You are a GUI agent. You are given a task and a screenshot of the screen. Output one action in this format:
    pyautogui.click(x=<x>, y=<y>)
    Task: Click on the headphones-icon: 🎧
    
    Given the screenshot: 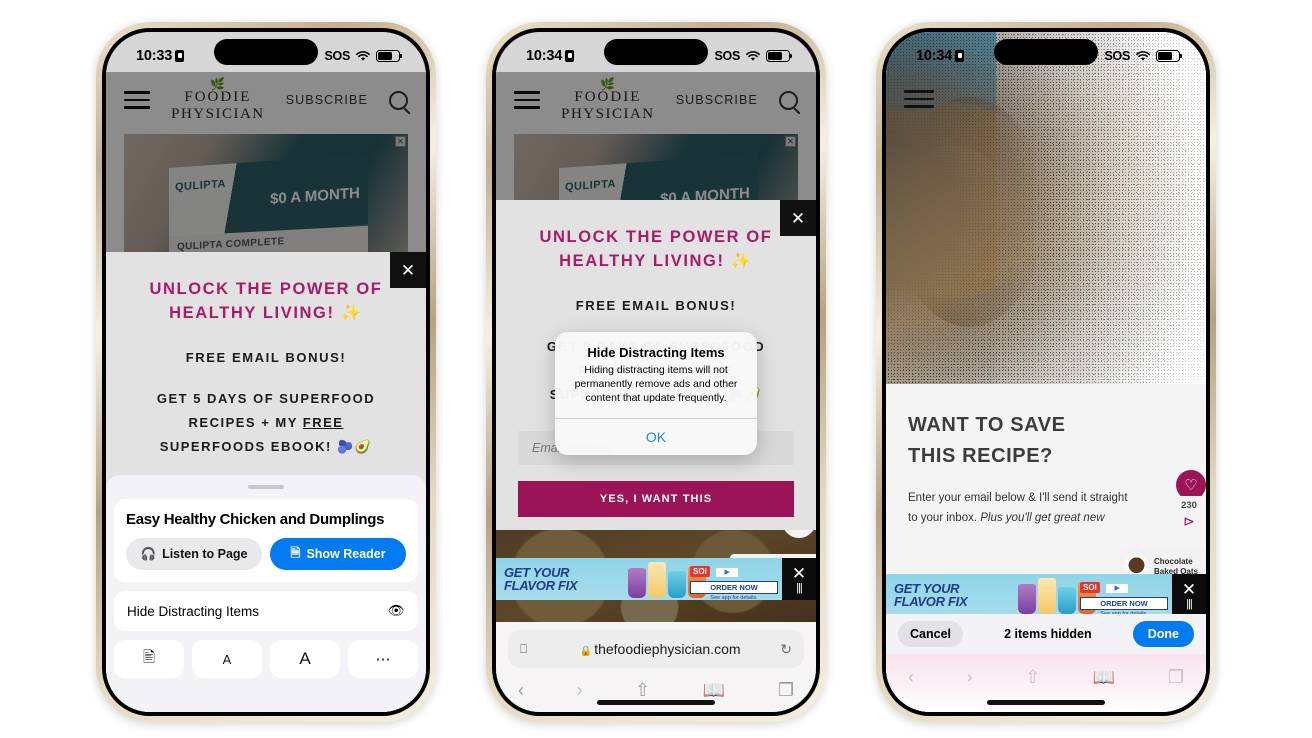 What is the action you would take?
    pyautogui.click(x=148, y=553)
    